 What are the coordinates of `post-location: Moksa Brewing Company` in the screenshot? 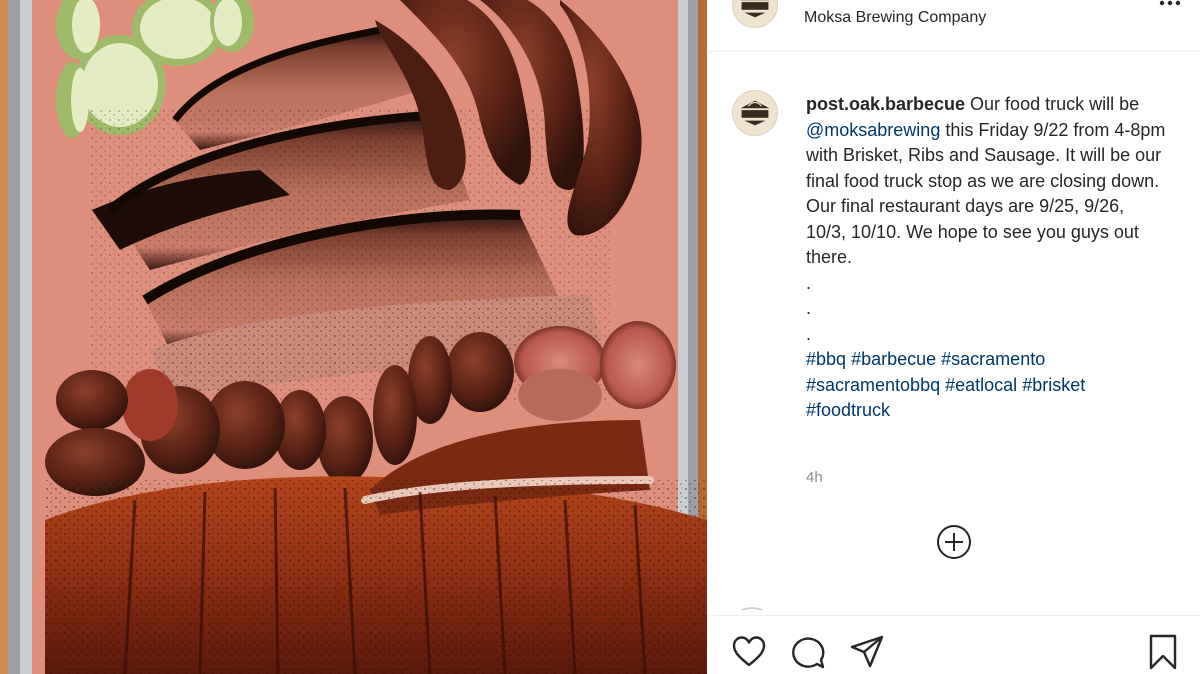 It's located at (895, 18).